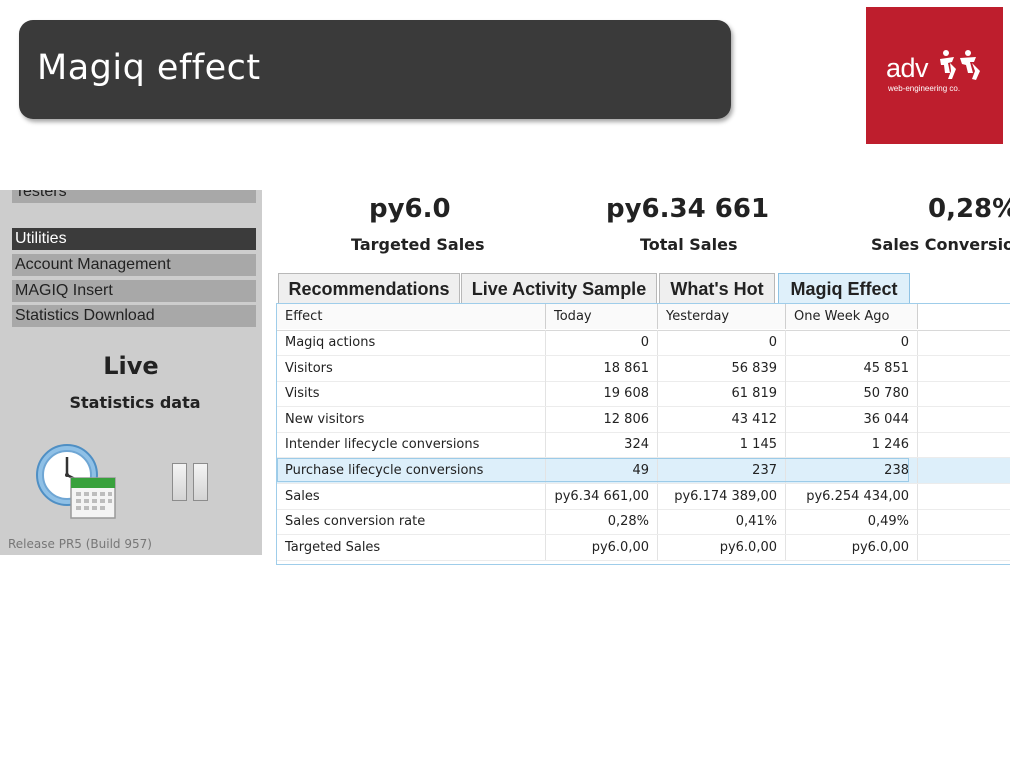 The width and height of the screenshot is (1024, 768). Describe the element at coordinates (924, 88) in the screenshot. I see `logo-subtitle: web-engineering co.` at that location.